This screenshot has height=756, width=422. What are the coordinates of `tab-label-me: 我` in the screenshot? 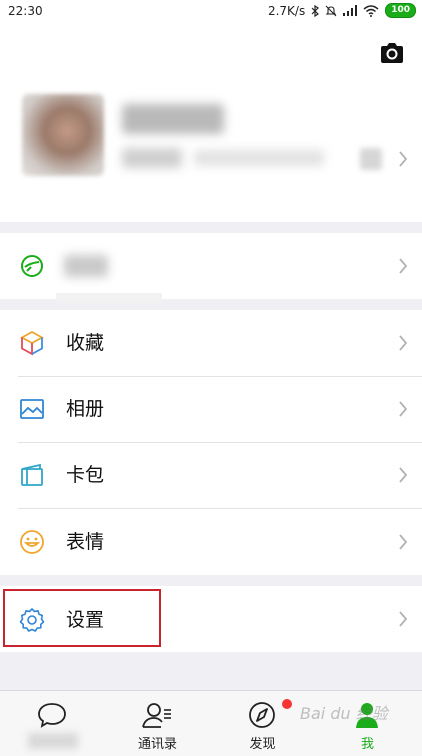 It's located at (367, 744).